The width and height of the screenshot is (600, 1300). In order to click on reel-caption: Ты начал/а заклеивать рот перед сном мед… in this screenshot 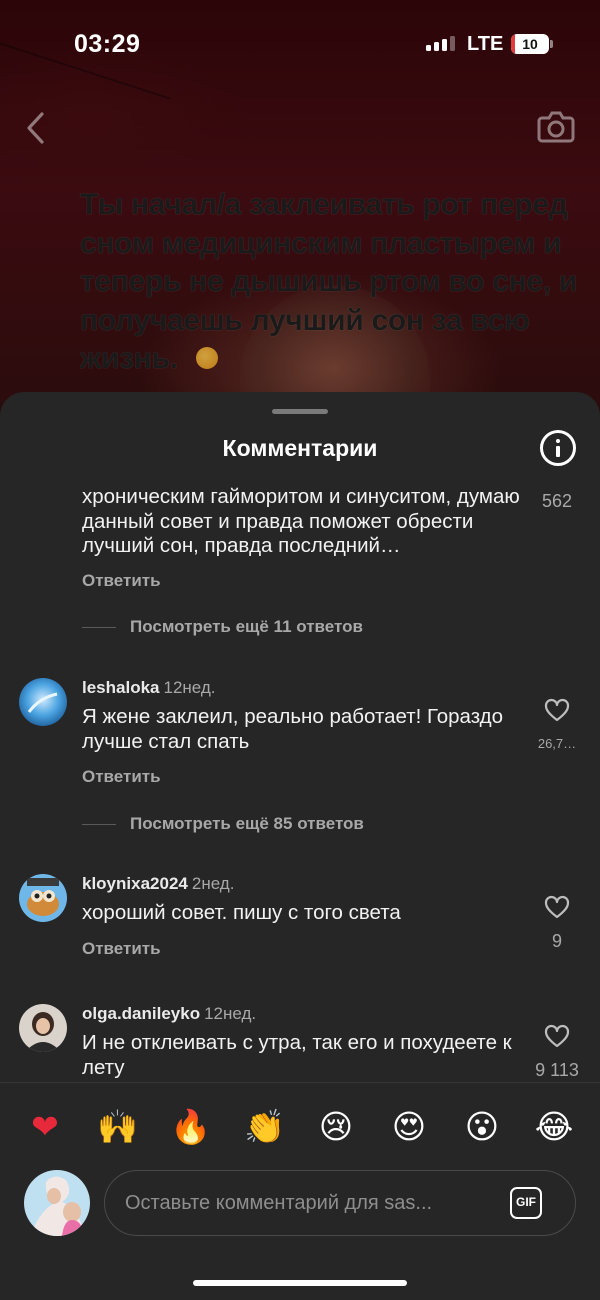, I will do `click(329, 281)`.